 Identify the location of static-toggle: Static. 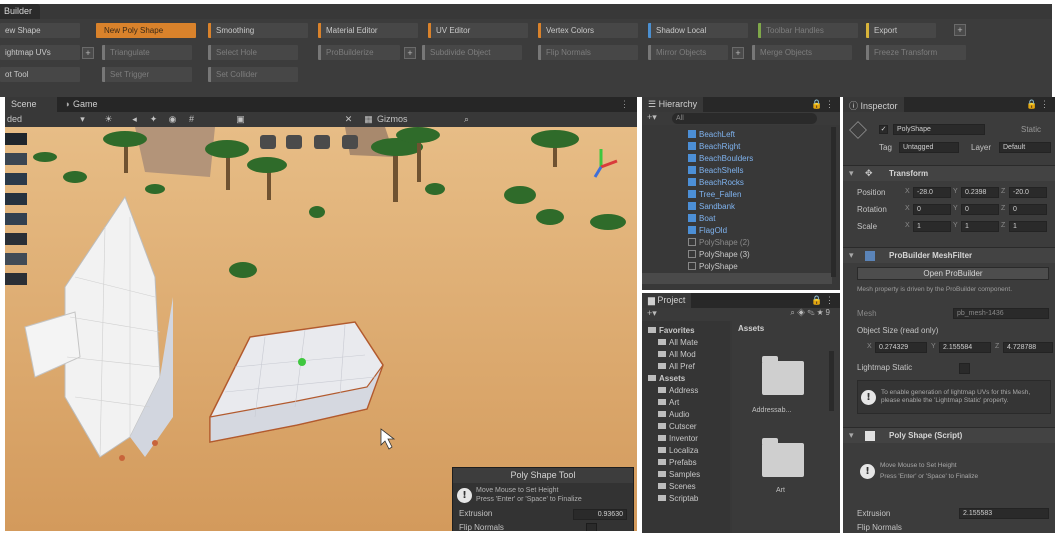
(1031, 129).